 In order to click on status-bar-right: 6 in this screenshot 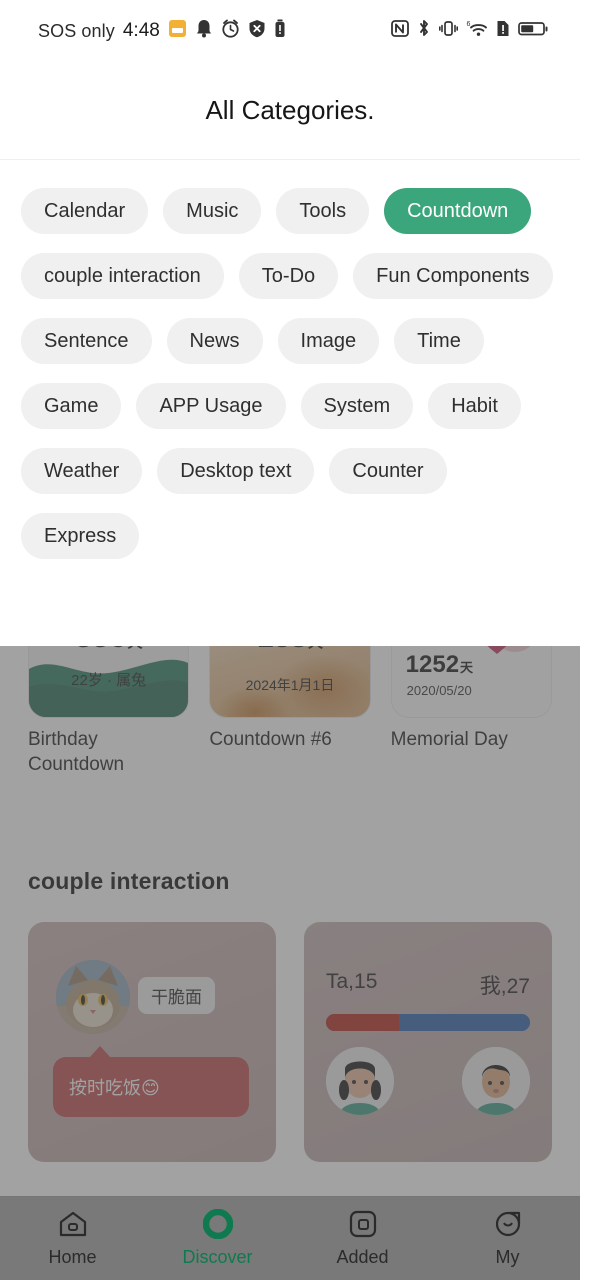, I will do `click(469, 31)`.